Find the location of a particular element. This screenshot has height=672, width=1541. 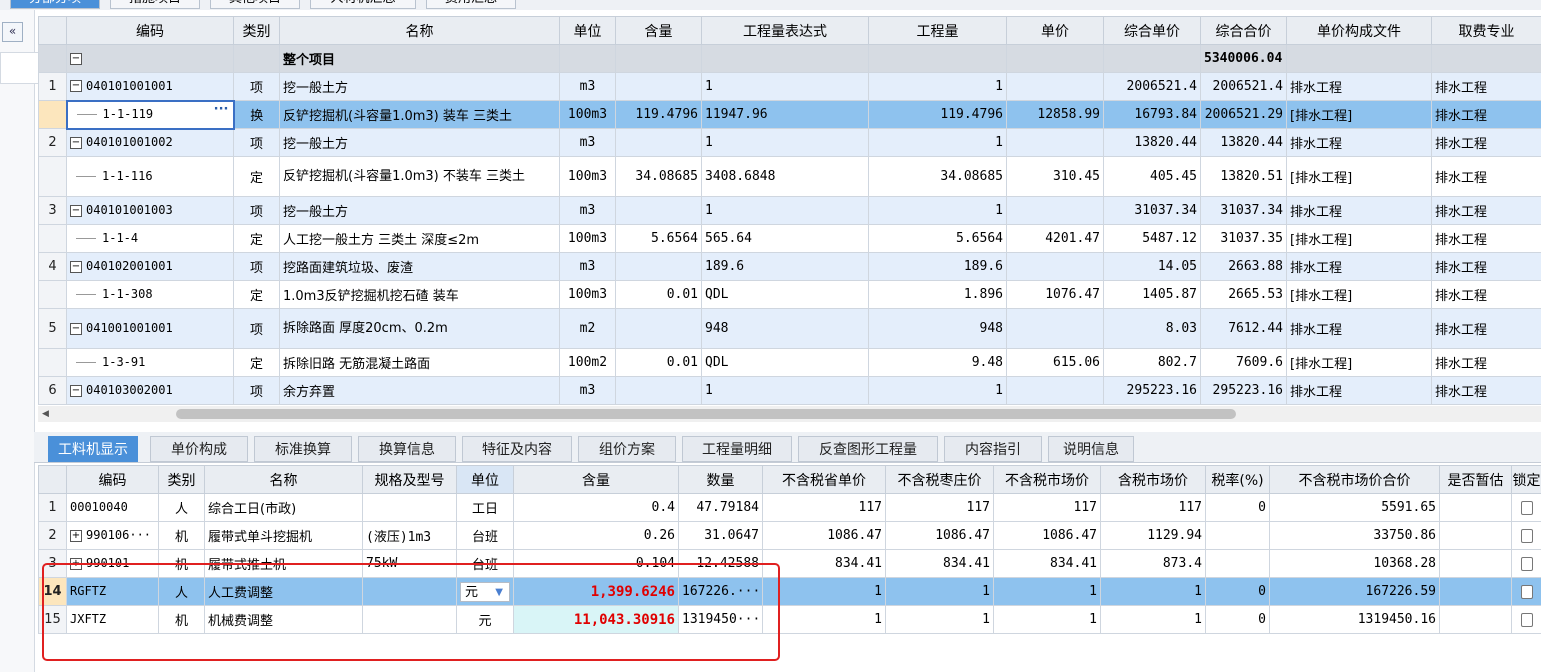

name-cell: 反铲挖掘机(斗容量1.0m3) 装车 三类土 is located at coordinates (419, 114).